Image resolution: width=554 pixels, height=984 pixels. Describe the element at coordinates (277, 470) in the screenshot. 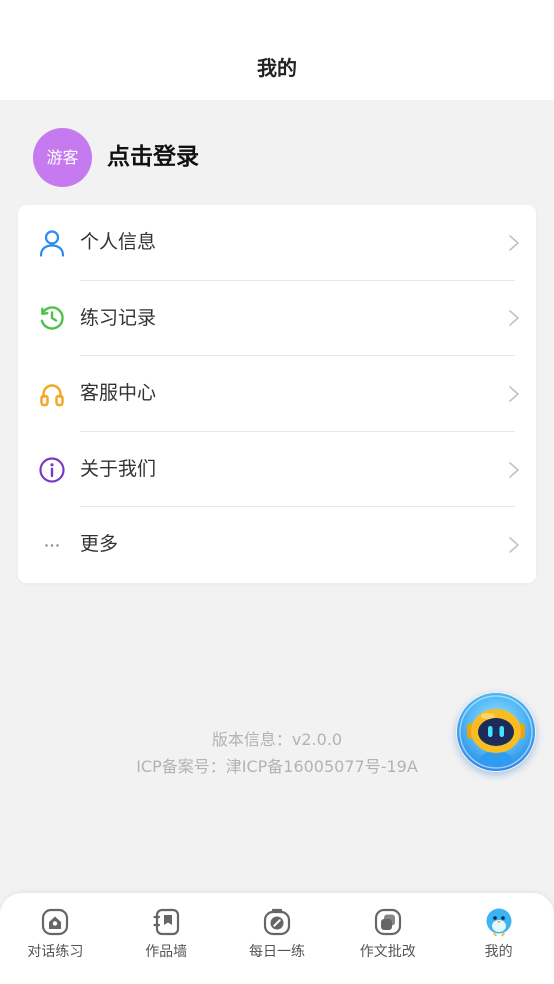

I see `menu-item-about-us: 关于我们` at that location.